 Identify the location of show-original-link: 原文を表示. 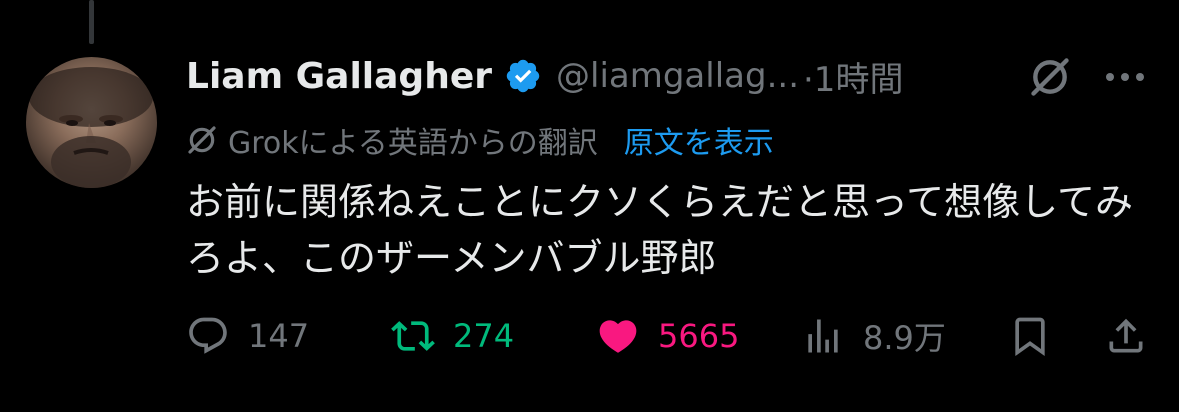
(699, 140).